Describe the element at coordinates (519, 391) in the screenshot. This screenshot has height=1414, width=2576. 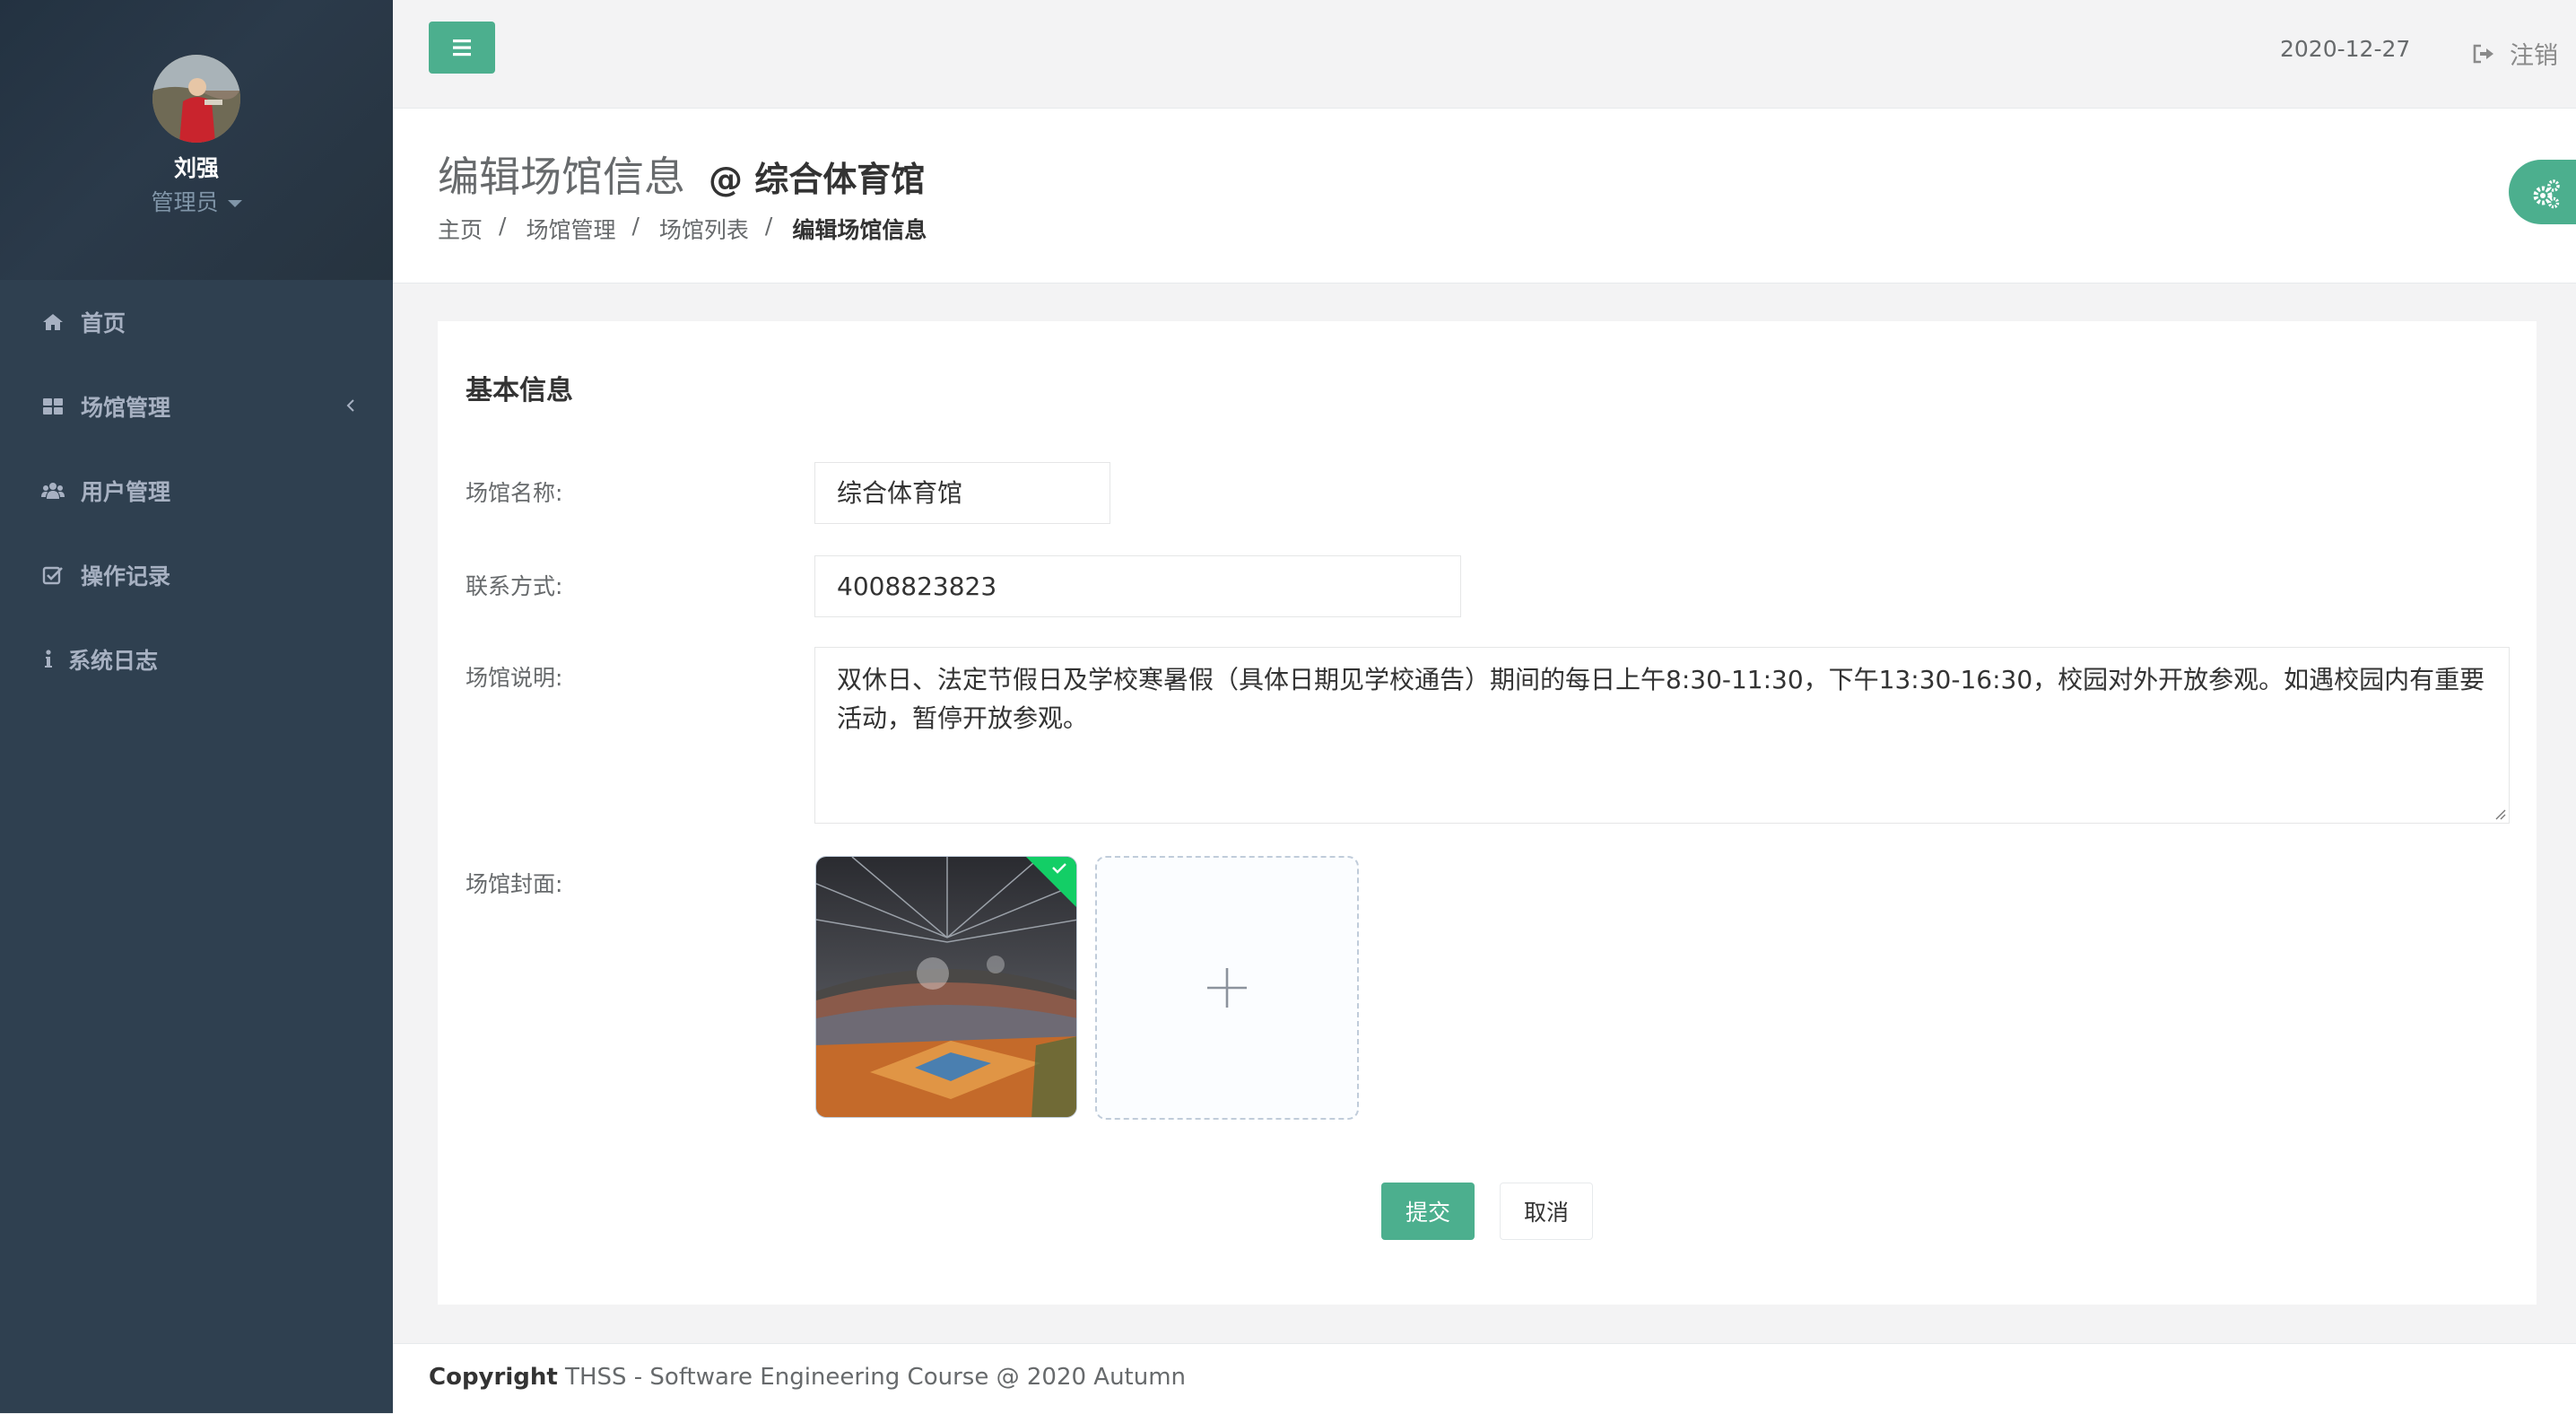
I see `section-title: 基本信息` at that location.